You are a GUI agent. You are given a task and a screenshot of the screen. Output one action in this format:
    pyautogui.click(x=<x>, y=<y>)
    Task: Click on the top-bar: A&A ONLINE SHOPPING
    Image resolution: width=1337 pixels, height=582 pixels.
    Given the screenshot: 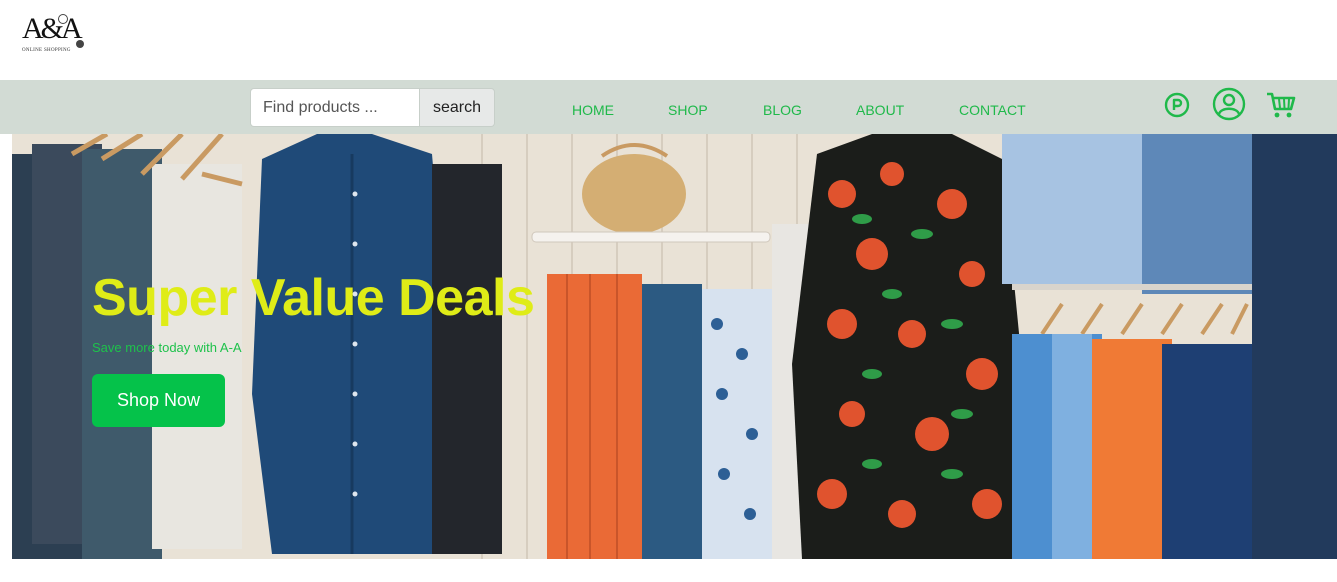 What is the action you would take?
    pyautogui.click(x=668, y=40)
    